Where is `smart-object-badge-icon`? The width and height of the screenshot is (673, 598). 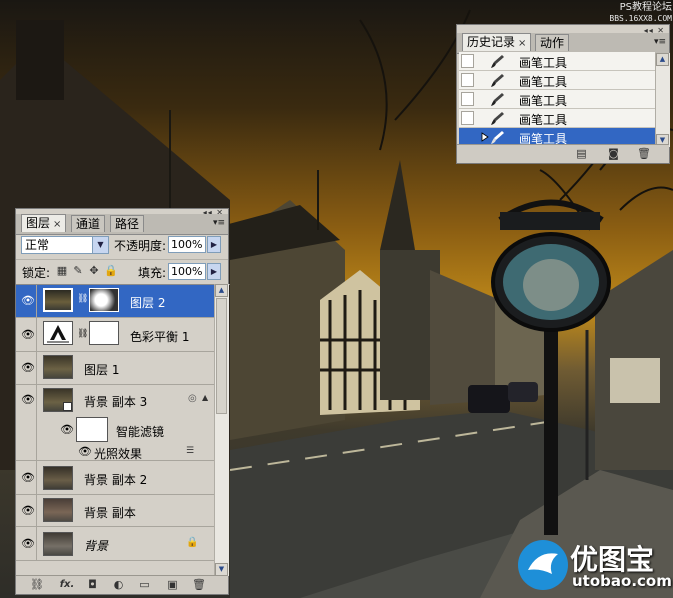
smart-object-badge-icon is located at coordinates (67, 406).